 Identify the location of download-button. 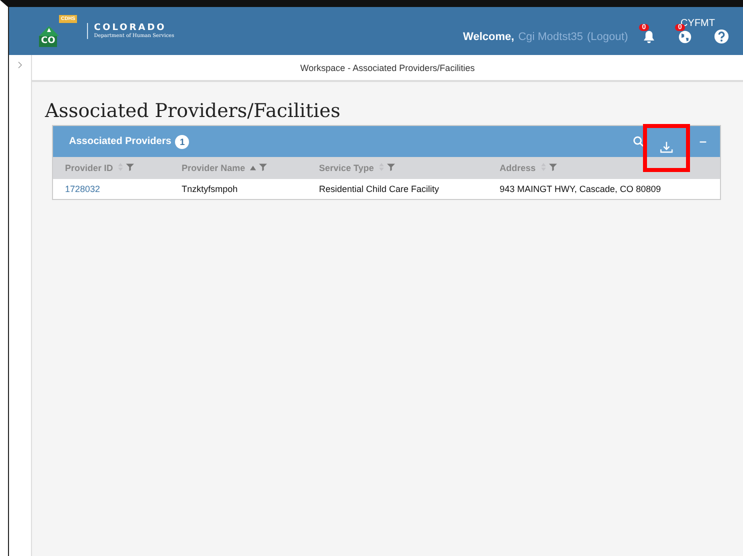
(666, 148).